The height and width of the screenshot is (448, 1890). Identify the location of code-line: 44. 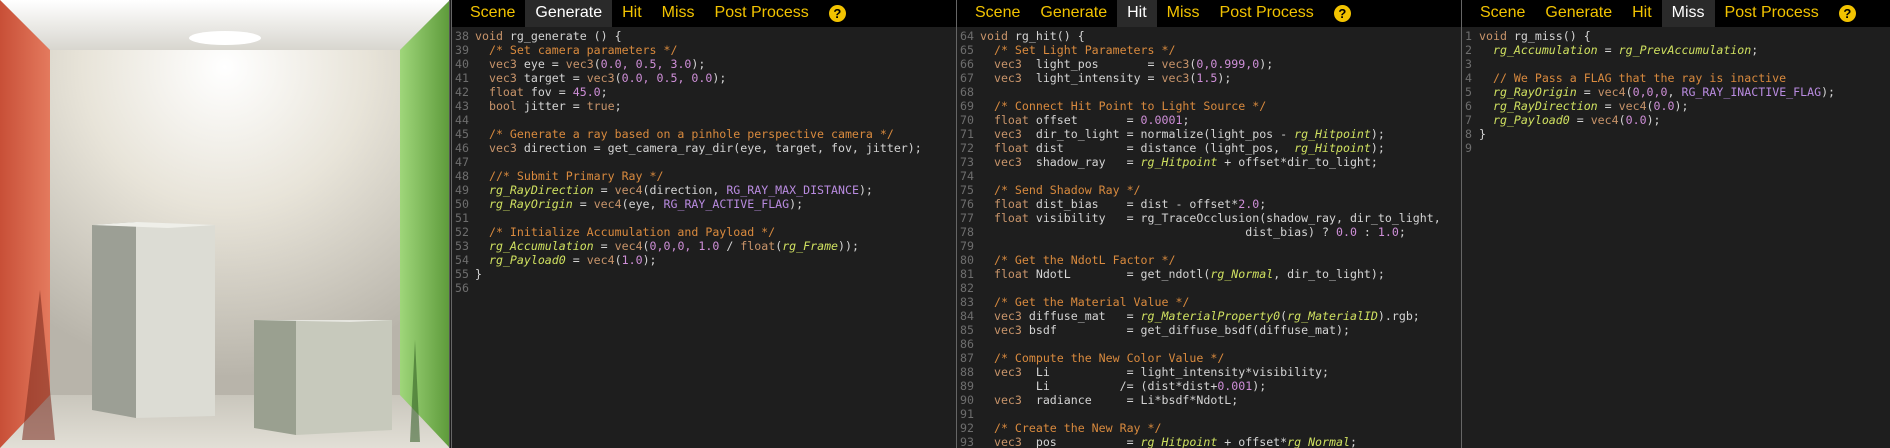
(704, 120).